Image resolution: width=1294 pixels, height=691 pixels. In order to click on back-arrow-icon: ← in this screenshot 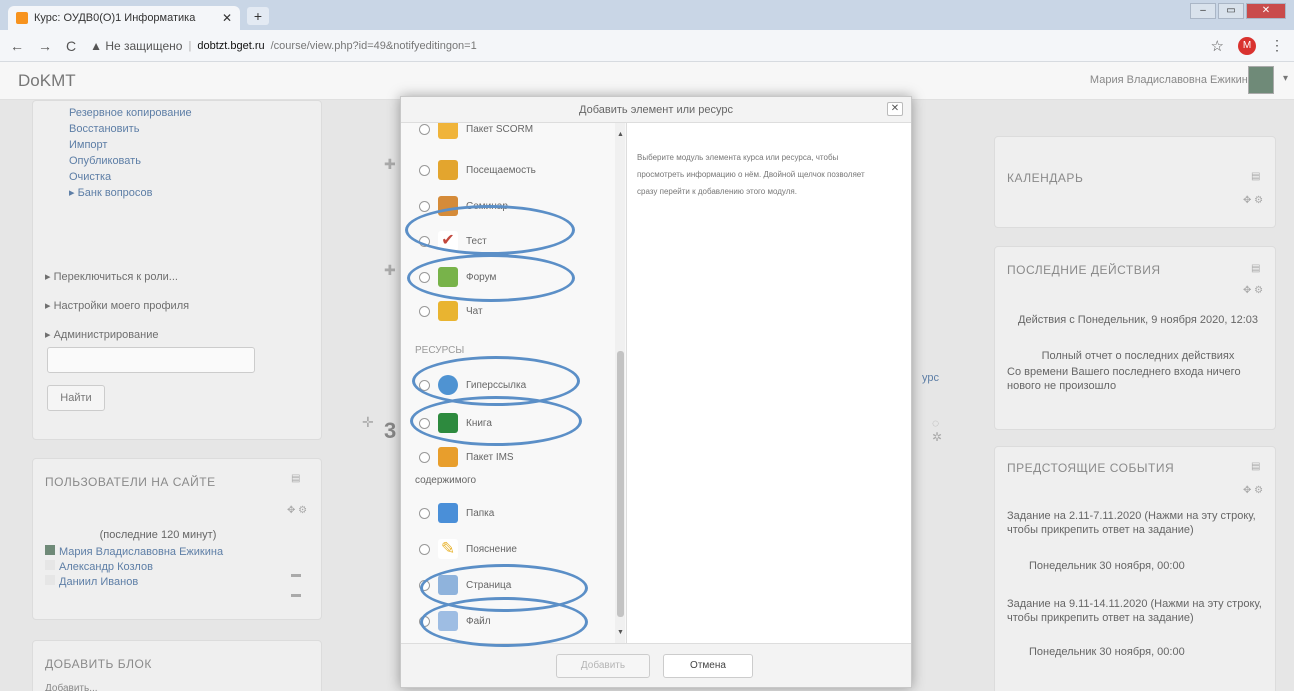, I will do `click(17, 46)`.